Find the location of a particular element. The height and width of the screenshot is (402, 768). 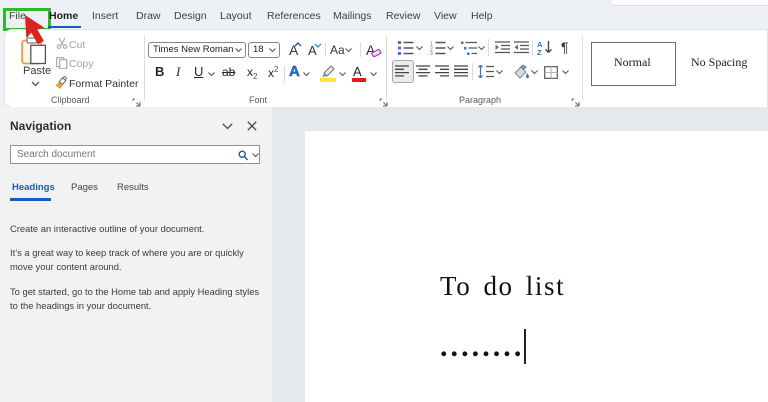

svg-text: Z is located at coordinates (539, 51).